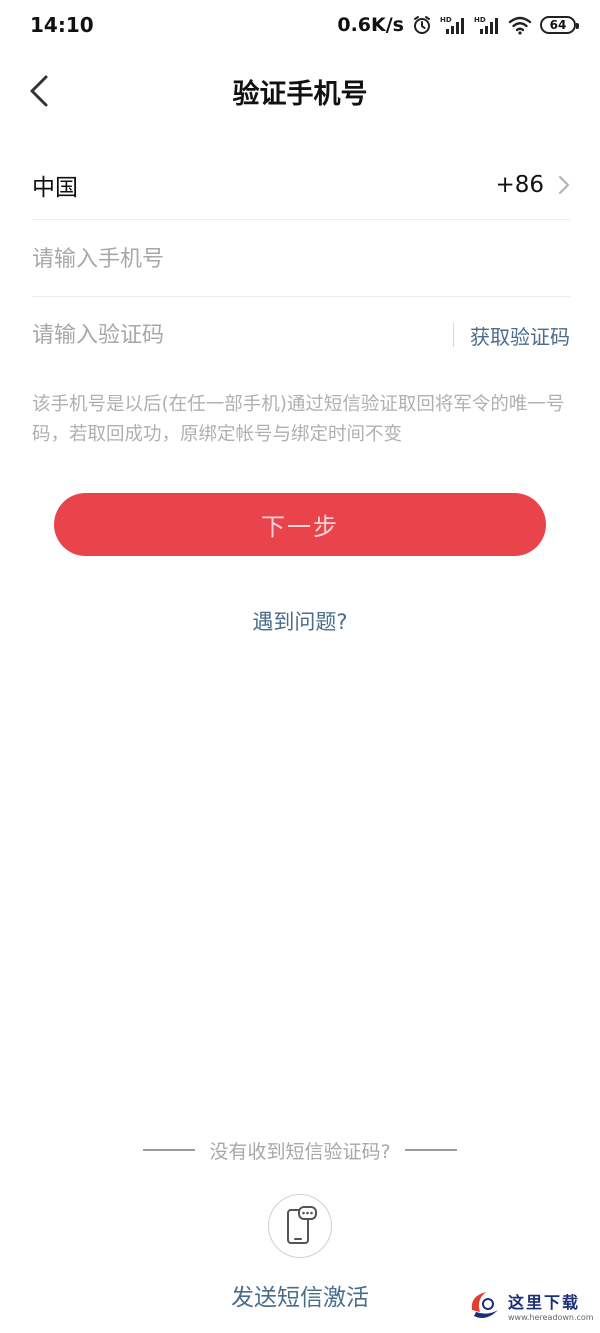  What do you see at coordinates (55, 188) in the screenshot?
I see `country-name: 中国` at bounding box center [55, 188].